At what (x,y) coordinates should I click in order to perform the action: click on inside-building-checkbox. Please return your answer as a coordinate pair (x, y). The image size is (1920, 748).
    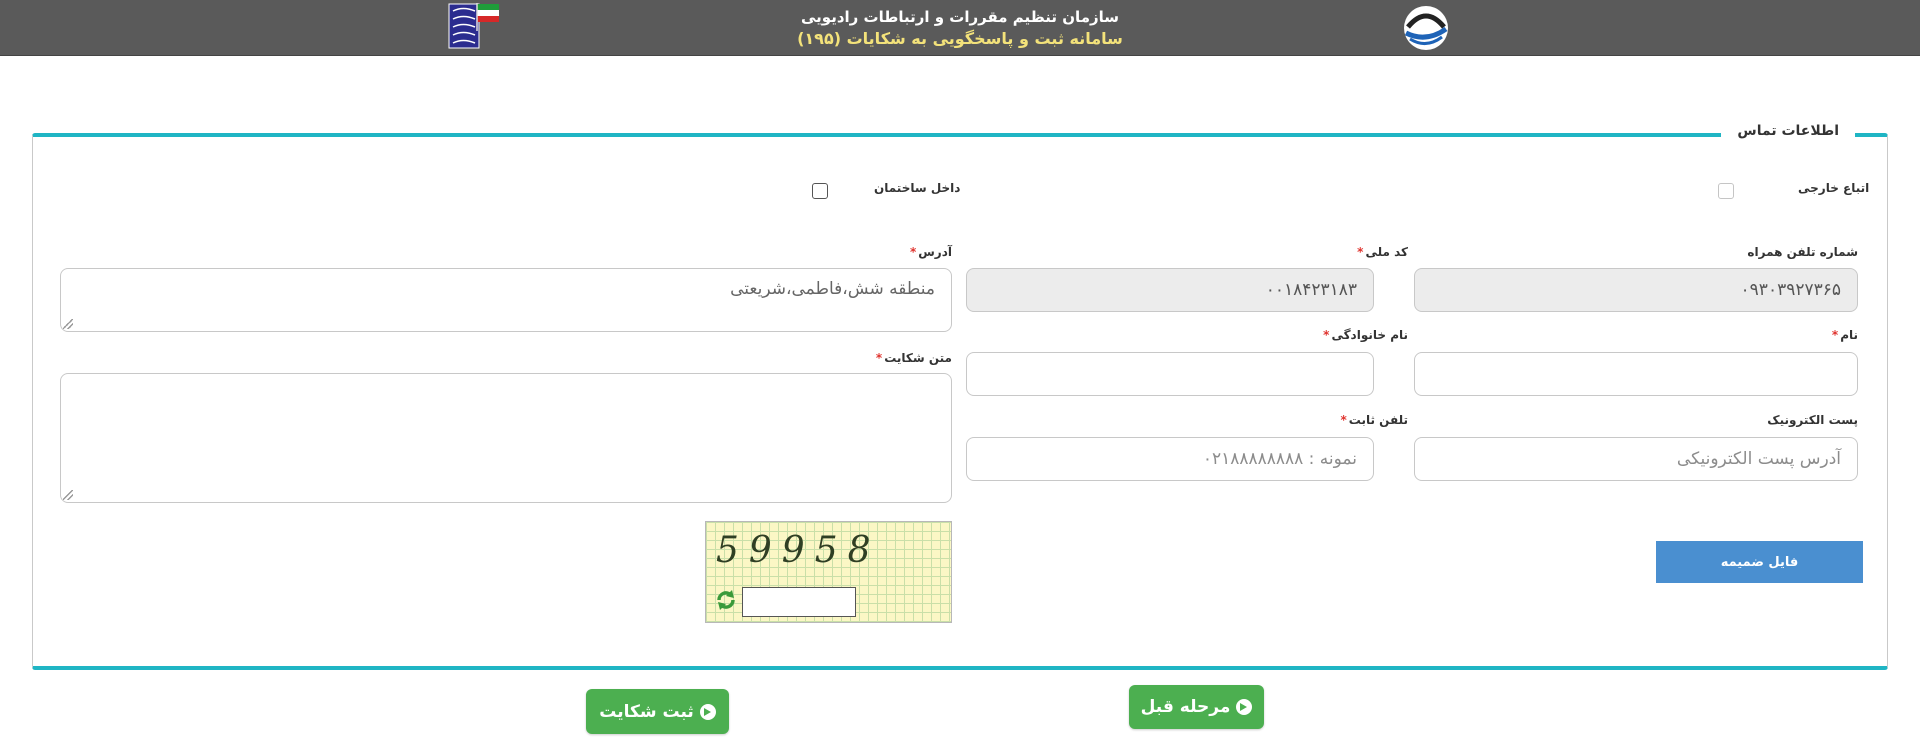
    Looking at the image, I should click on (820, 191).